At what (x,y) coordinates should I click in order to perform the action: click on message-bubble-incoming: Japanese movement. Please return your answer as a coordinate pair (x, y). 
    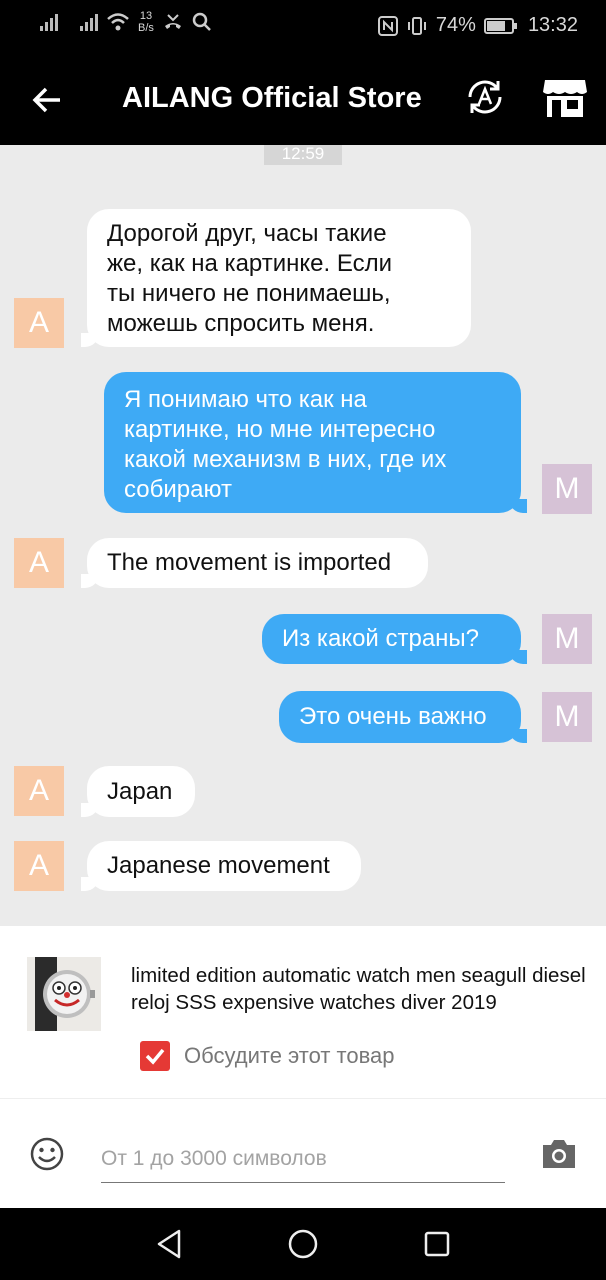
    Looking at the image, I should click on (221, 866).